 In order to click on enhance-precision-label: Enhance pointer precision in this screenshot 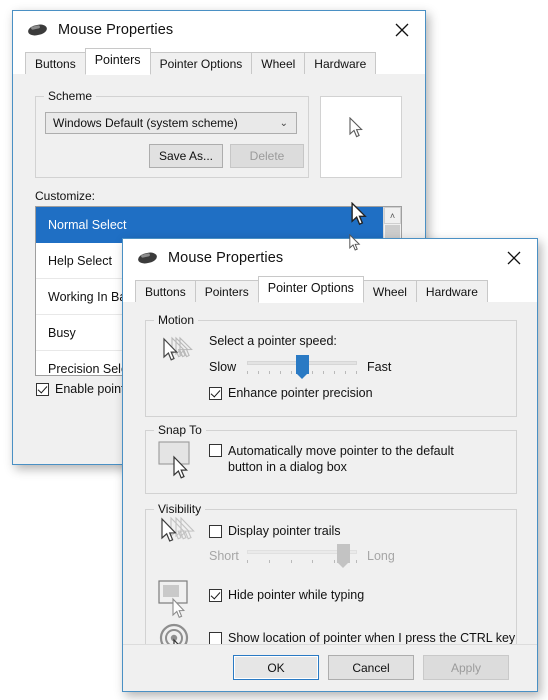, I will do `click(300, 393)`.